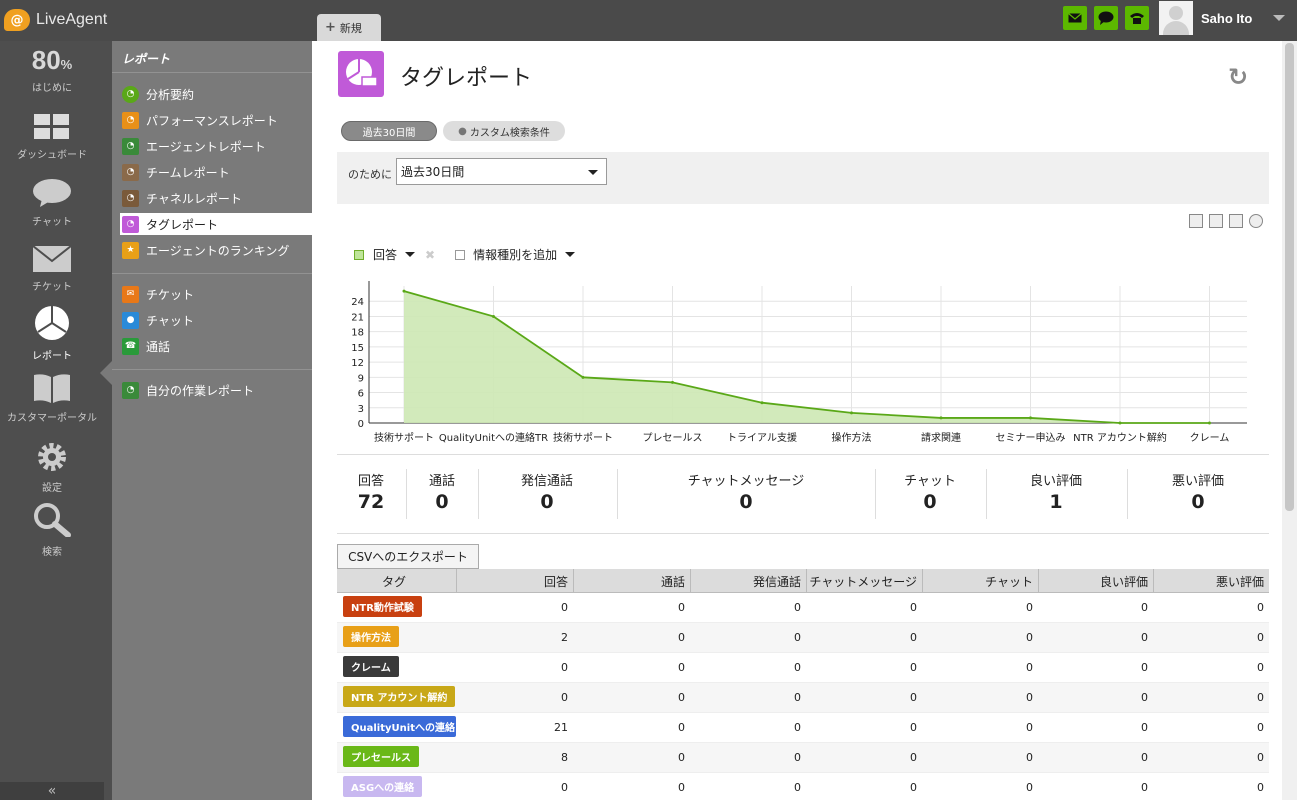 The width and height of the screenshot is (1297, 800). What do you see at coordinates (1210, 438) in the screenshot?
I see `x-tick-label: クレーム` at bounding box center [1210, 438].